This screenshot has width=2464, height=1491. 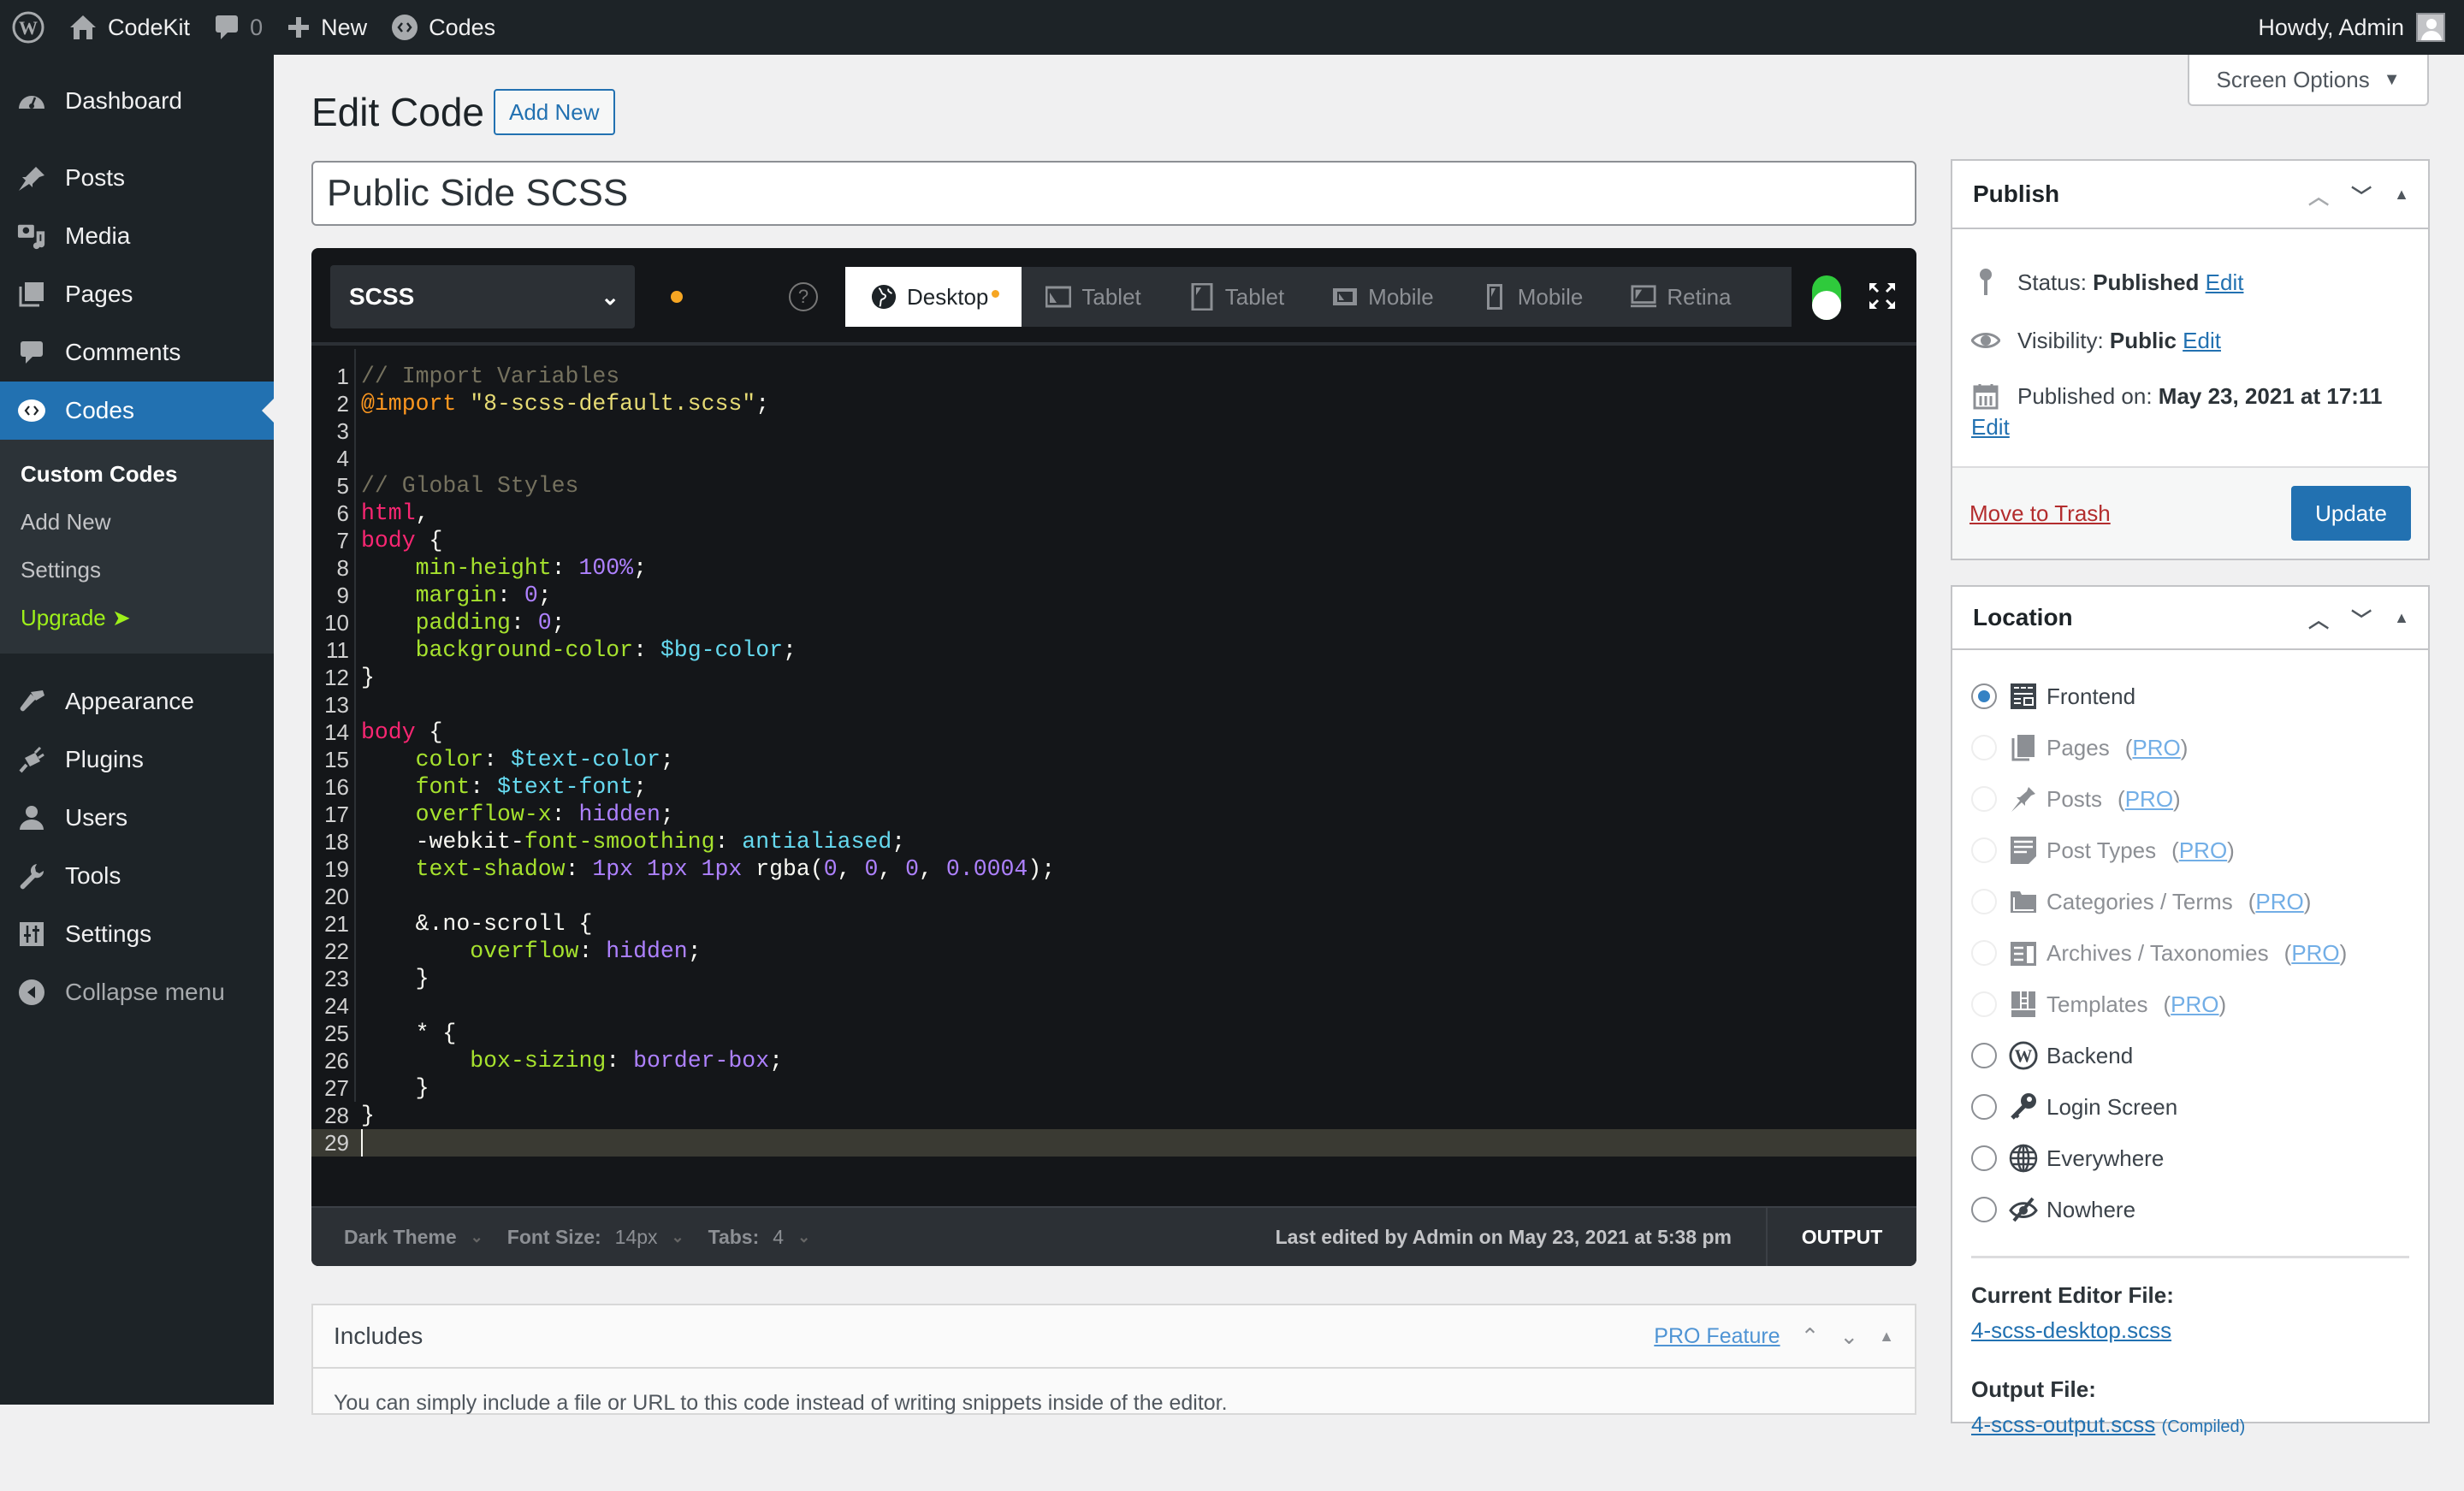 What do you see at coordinates (1113, 787) in the screenshot?
I see `code-line: 16 font: $text-font;` at bounding box center [1113, 787].